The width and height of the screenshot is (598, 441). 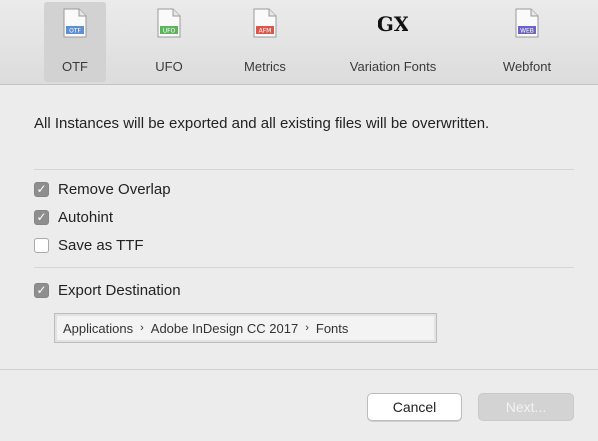 I want to click on tab-webfont-label: Webfont, so click(x=527, y=66).